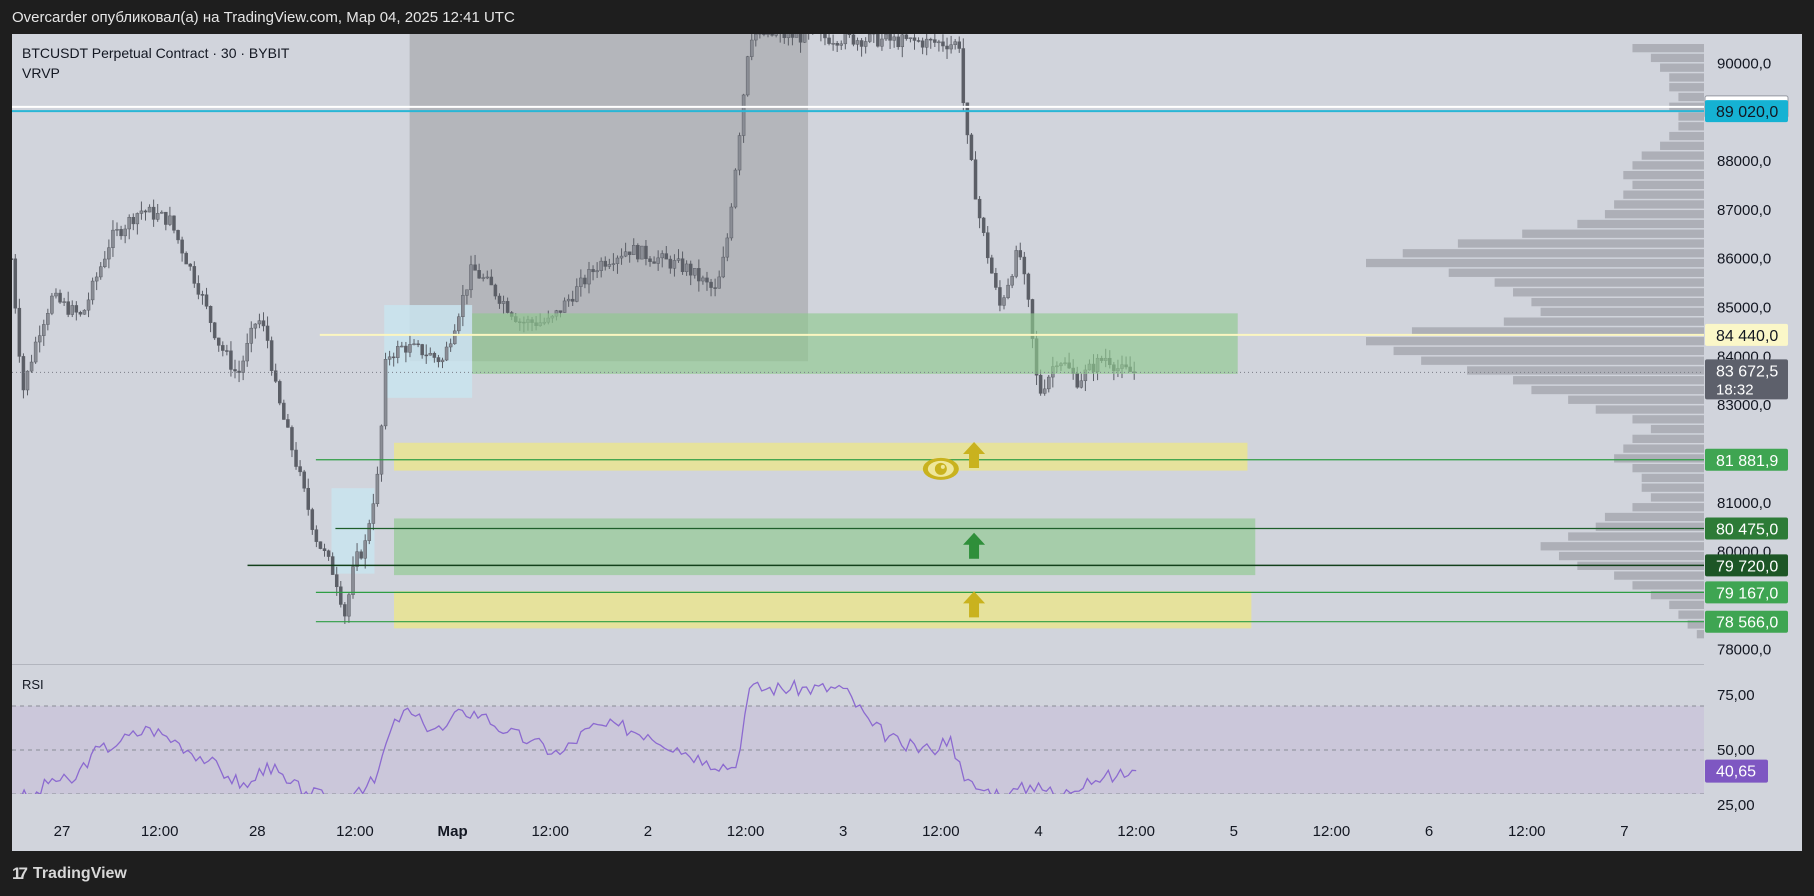 This screenshot has height=896, width=1814. I want to click on rsi-legend: RSI, so click(33, 684).